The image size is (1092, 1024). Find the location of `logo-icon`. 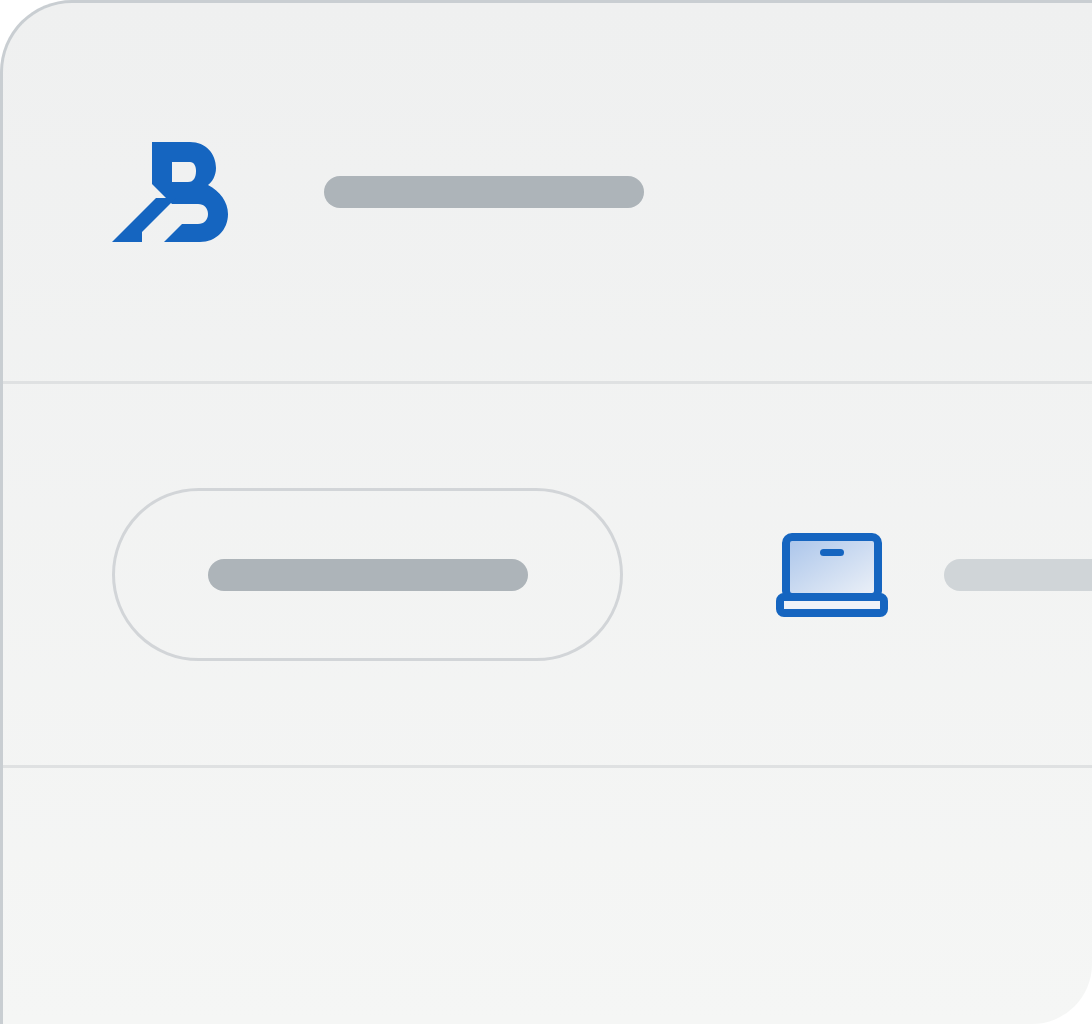

logo-icon is located at coordinates (170, 192).